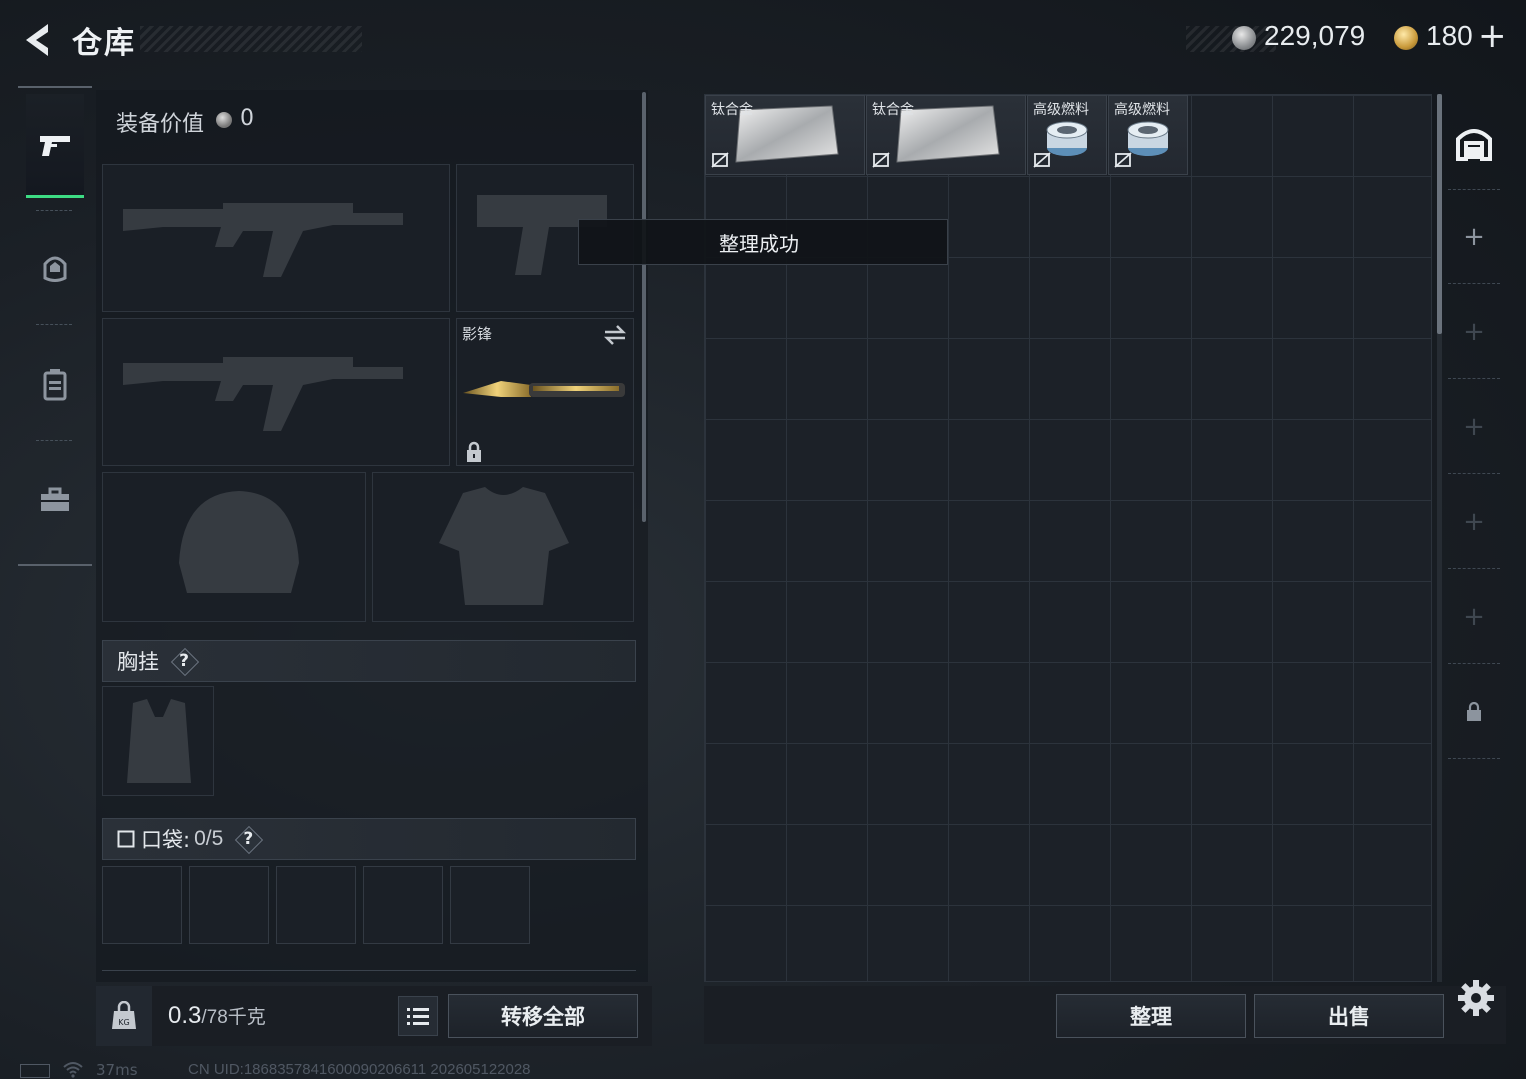  I want to click on armor-silhouette-icon, so click(504, 546).